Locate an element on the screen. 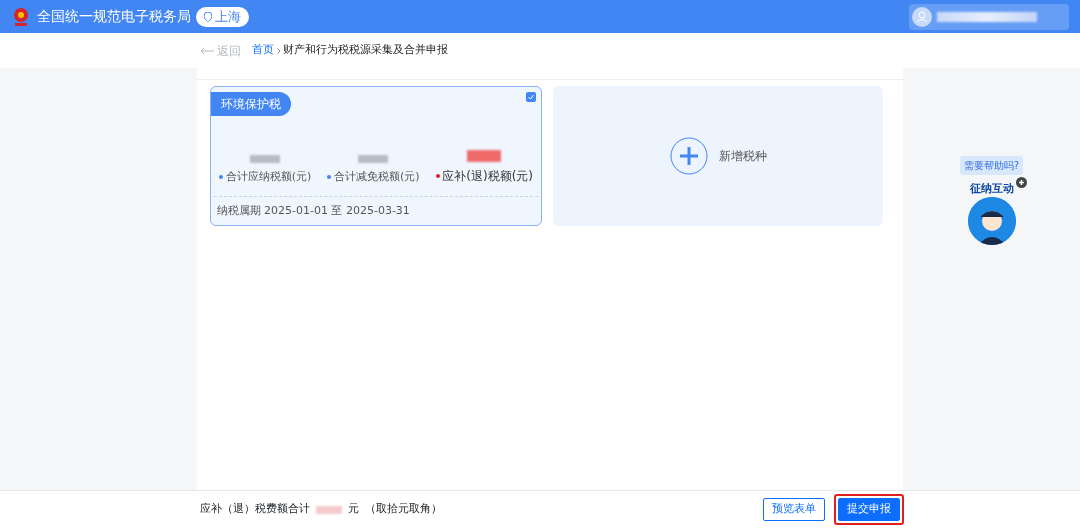 The width and height of the screenshot is (1080, 528). assistant-badge-text: 征纳互动 is located at coordinates (991, 188).